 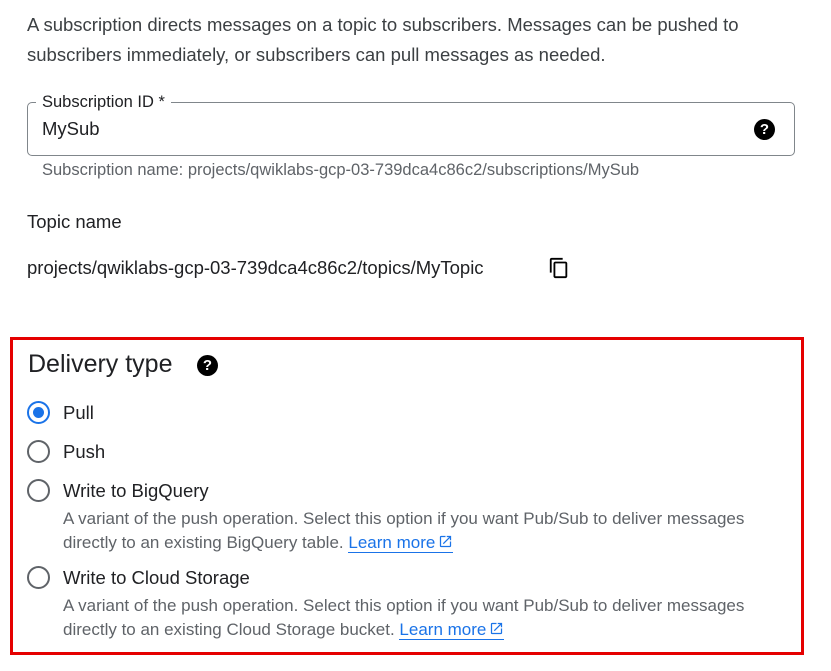 I want to click on cloud-storage-radio, so click(x=38, y=577).